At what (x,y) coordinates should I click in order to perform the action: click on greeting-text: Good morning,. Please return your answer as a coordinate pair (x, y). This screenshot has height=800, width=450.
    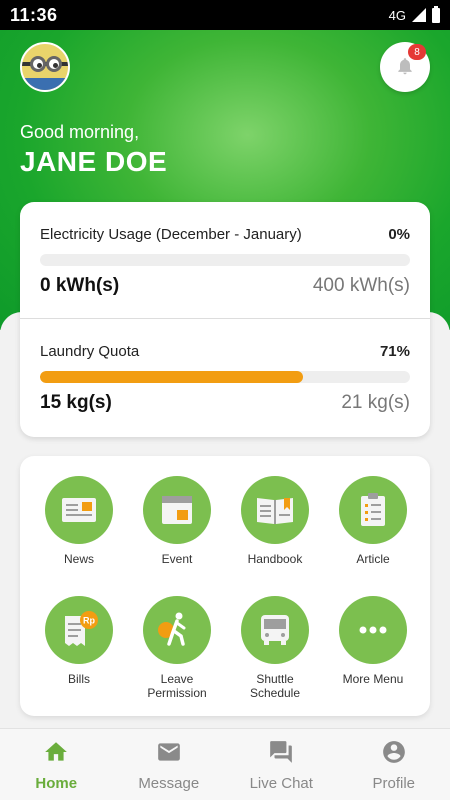
    Looking at the image, I should click on (80, 132).